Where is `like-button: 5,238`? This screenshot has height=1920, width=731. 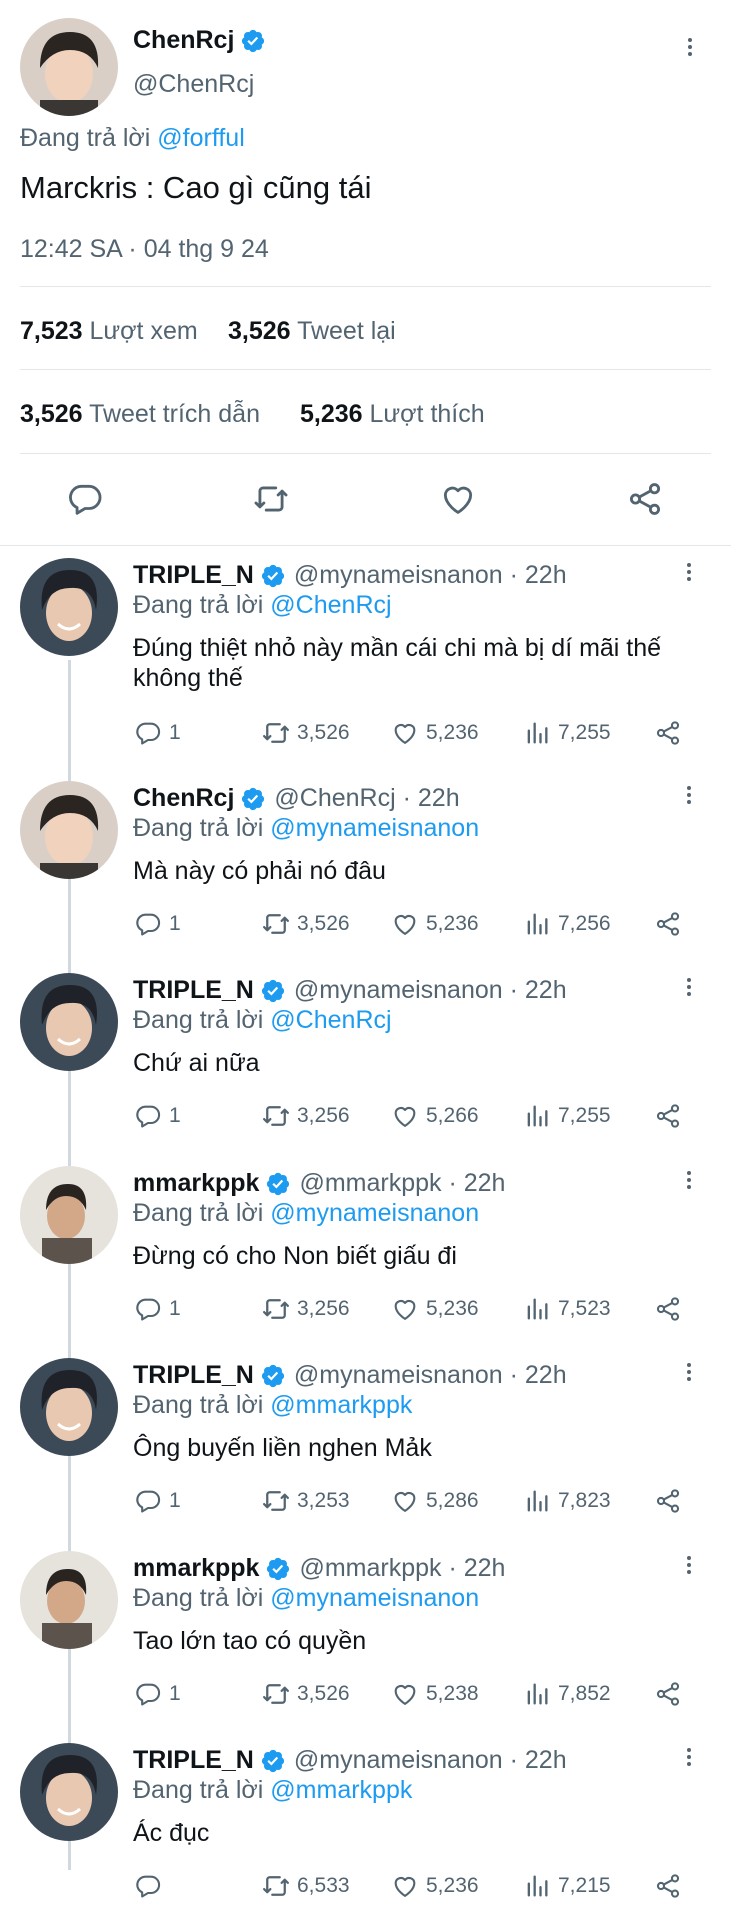
like-button: 5,238 is located at coordinates (434, 1694).